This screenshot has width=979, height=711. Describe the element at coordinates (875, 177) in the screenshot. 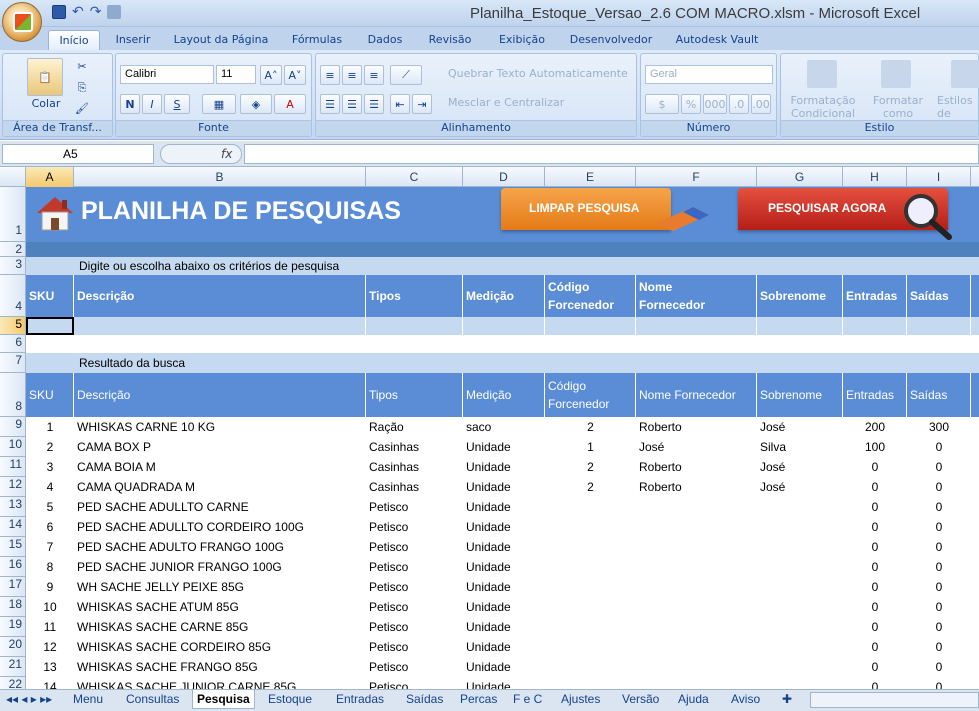

I see `column-header-h: H` at that location.